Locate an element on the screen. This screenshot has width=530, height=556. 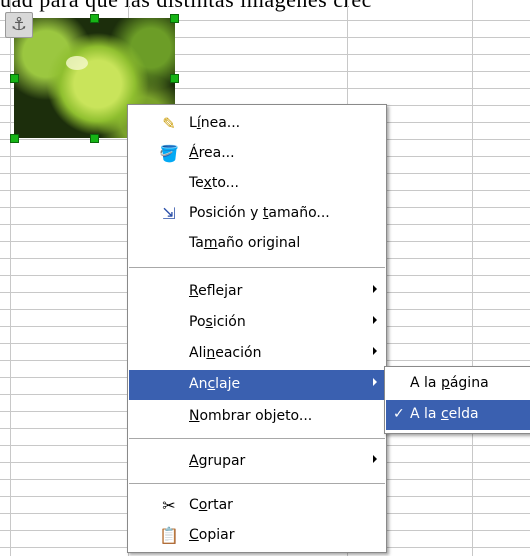
anchor-icon: ⚓ is located at coordinates (19, 25).